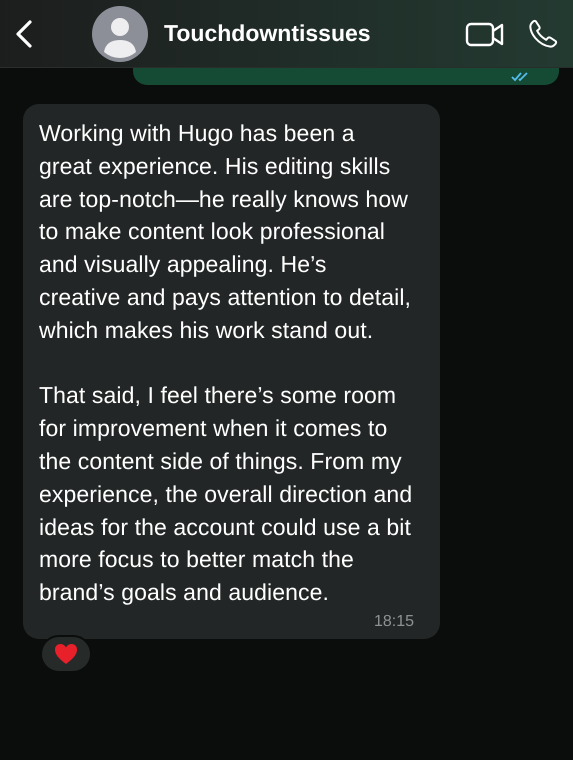 This screenshot has width=573, height=760. Describe the element at coordinates (66, 653) in the screenshot. I see `heart-icon` at that location.